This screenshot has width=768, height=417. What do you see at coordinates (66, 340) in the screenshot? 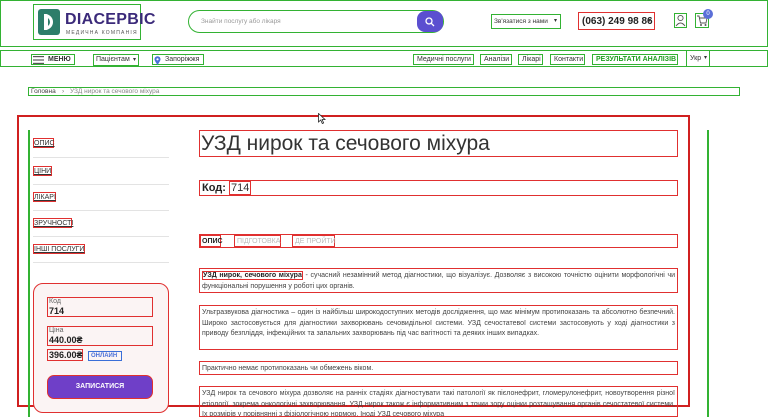
I see `card-price-value: 440.00₴` at bounding box center [66, 340].